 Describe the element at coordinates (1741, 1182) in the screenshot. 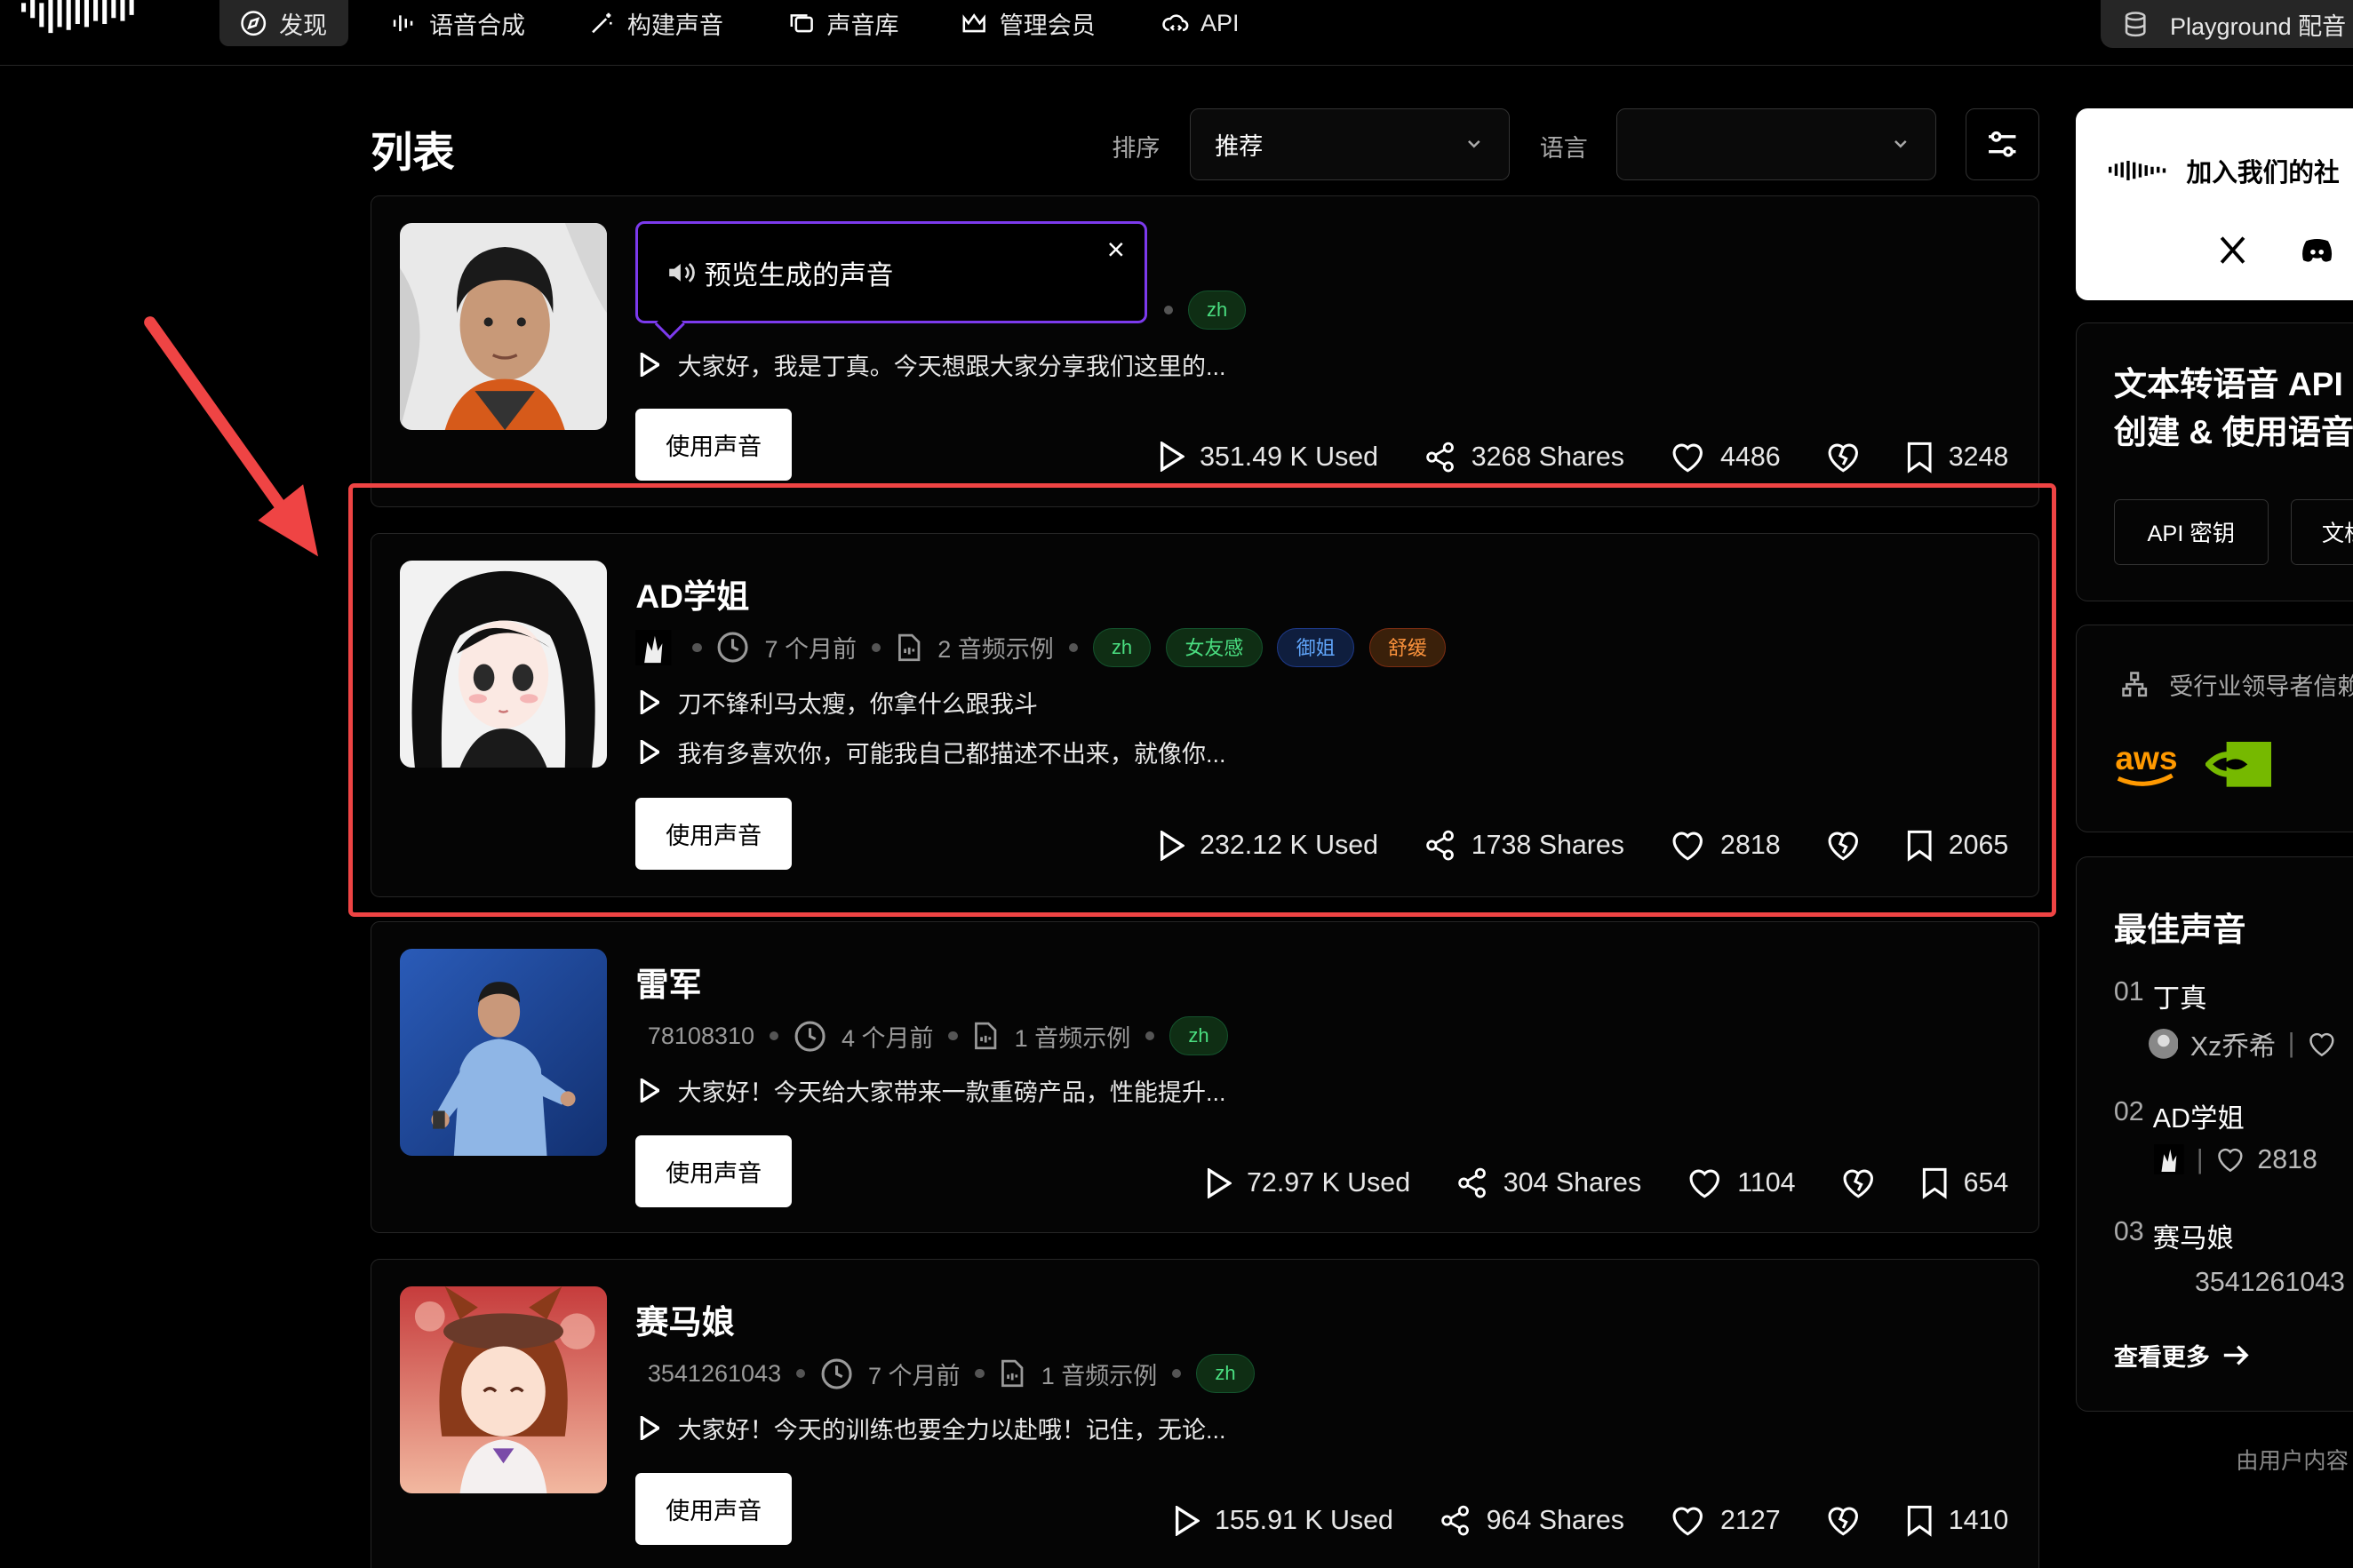

I see `like-button: 1104` at that location.